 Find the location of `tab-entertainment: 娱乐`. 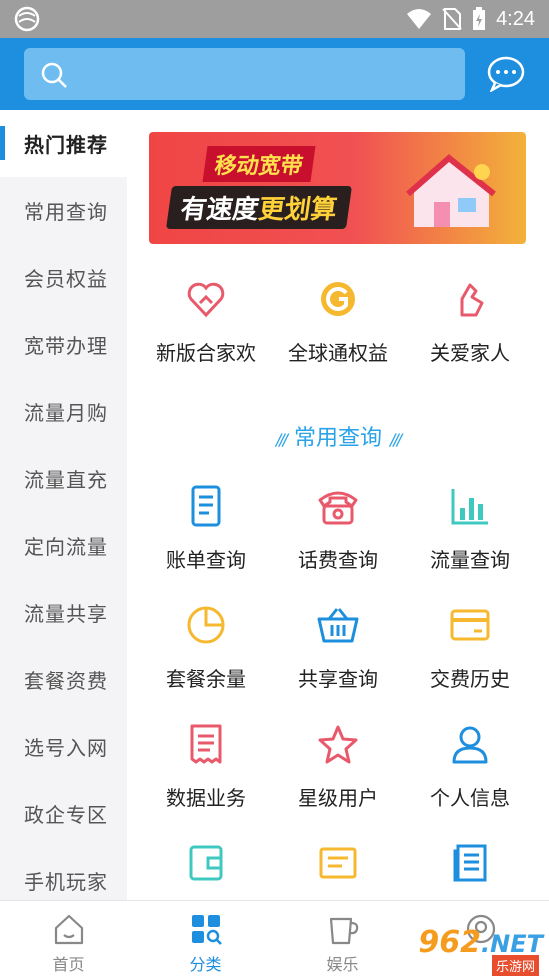

tab-entertainment: 娱乐 is located at coordinates (342, 939).